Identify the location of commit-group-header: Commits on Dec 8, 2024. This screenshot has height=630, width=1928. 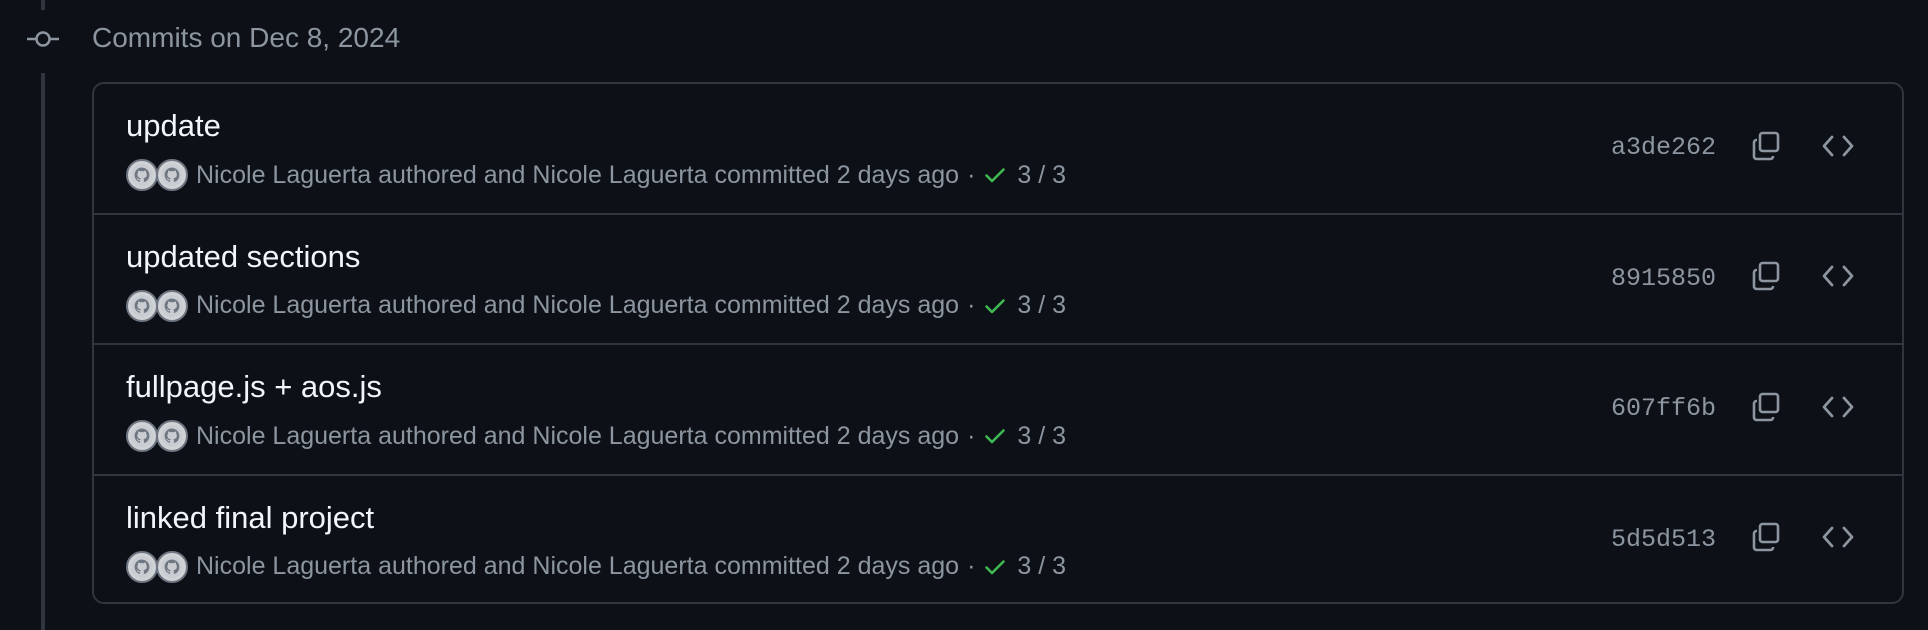
(246, 37).